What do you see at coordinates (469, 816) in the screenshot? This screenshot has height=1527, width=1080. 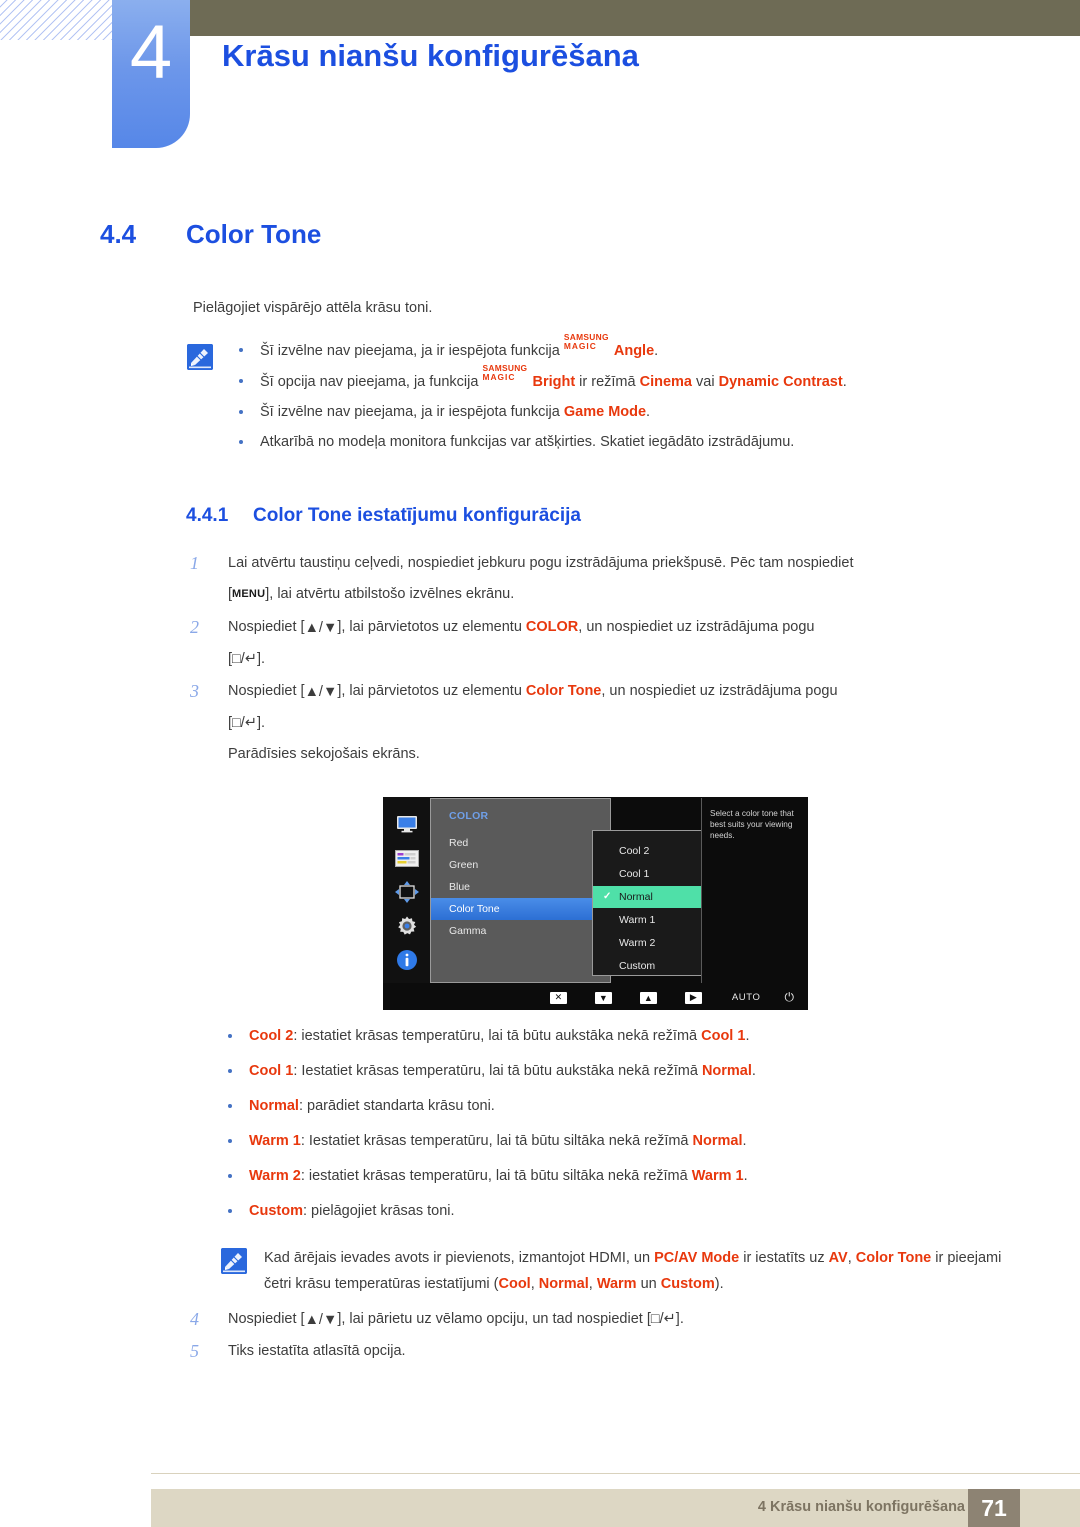 I see `osd-category-label: COLOR` at bounding box center [469, 816].